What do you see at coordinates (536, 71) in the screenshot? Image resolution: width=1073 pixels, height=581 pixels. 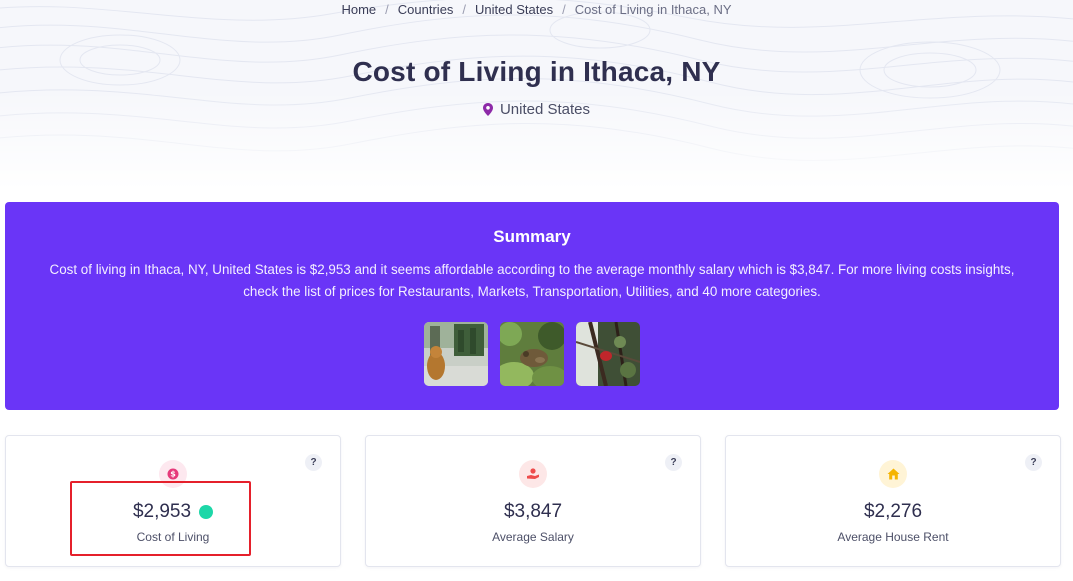 I see `page-title: Cost of Living in Ithaca, NY` at bounding box center [536, 71].